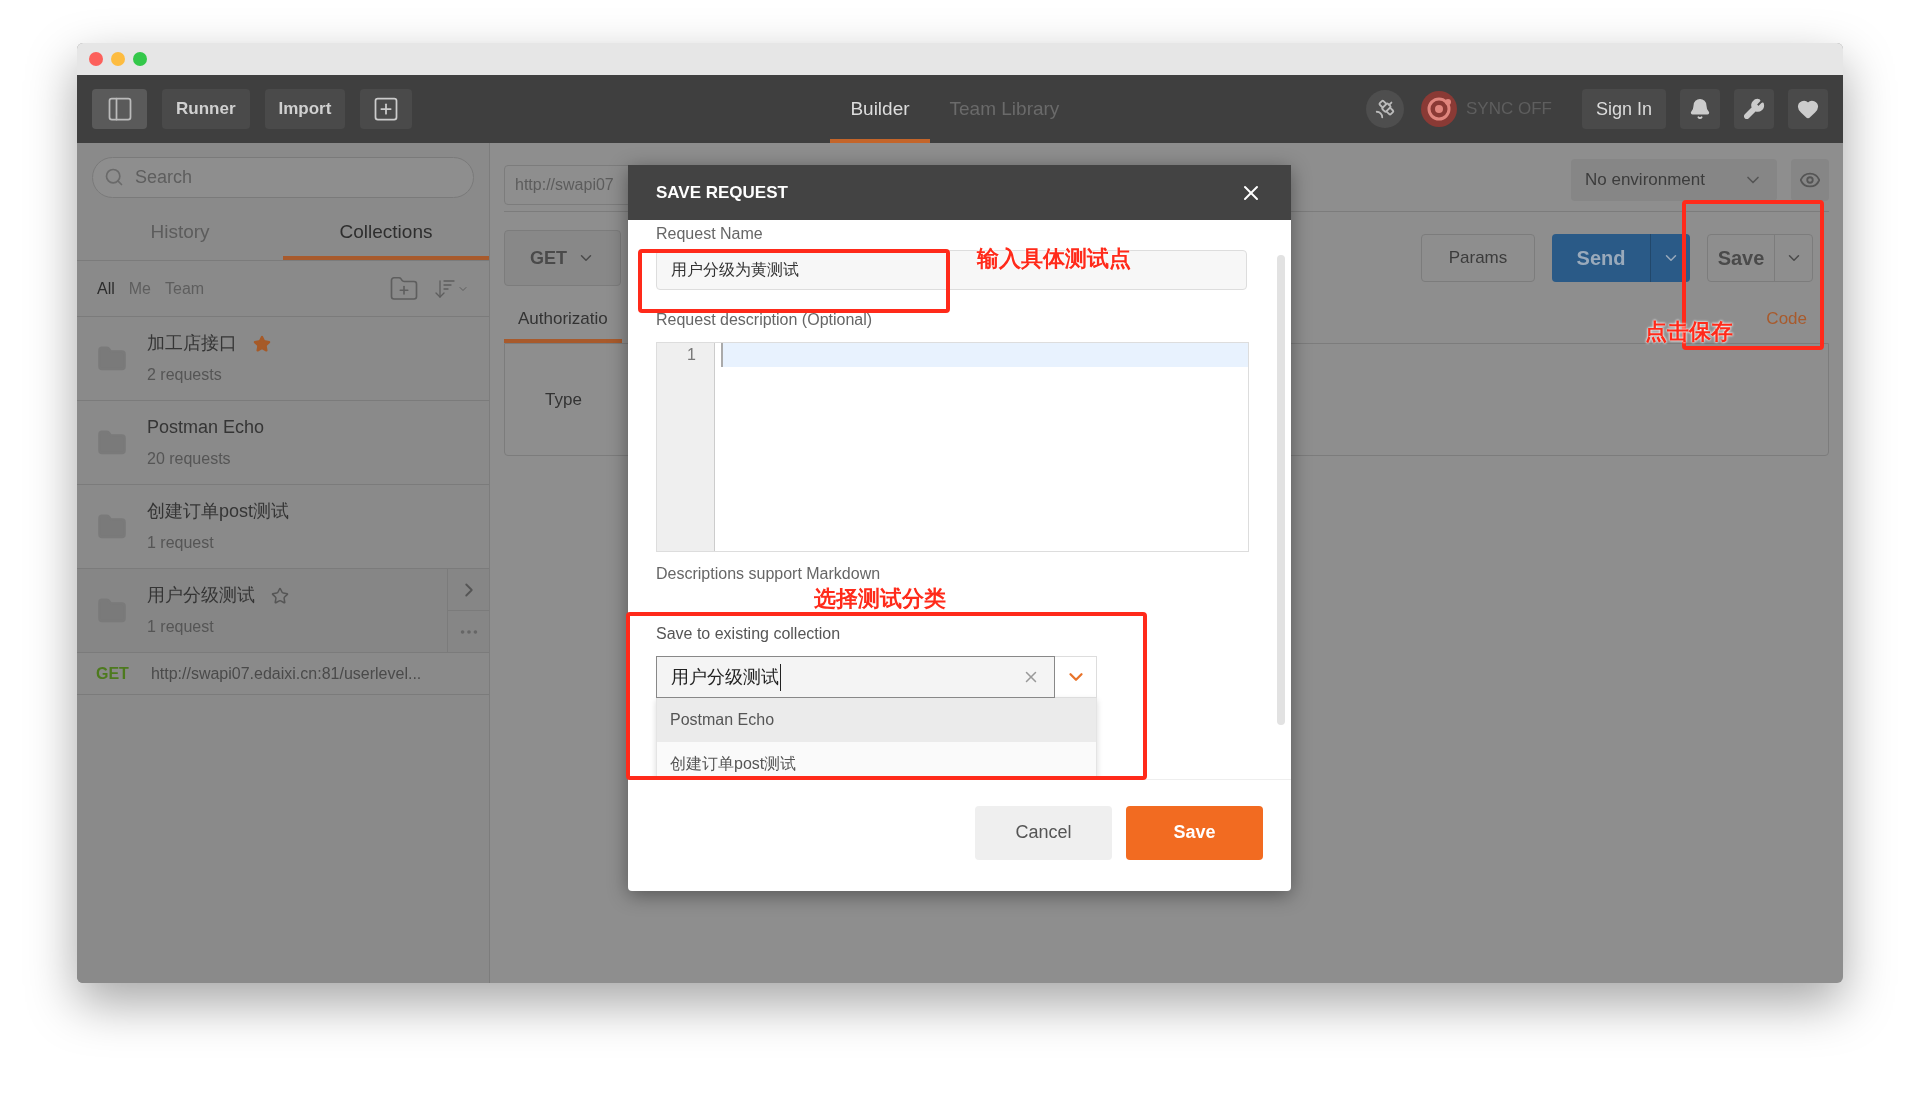  I want to click on bell-icon, so click(1700, 109).